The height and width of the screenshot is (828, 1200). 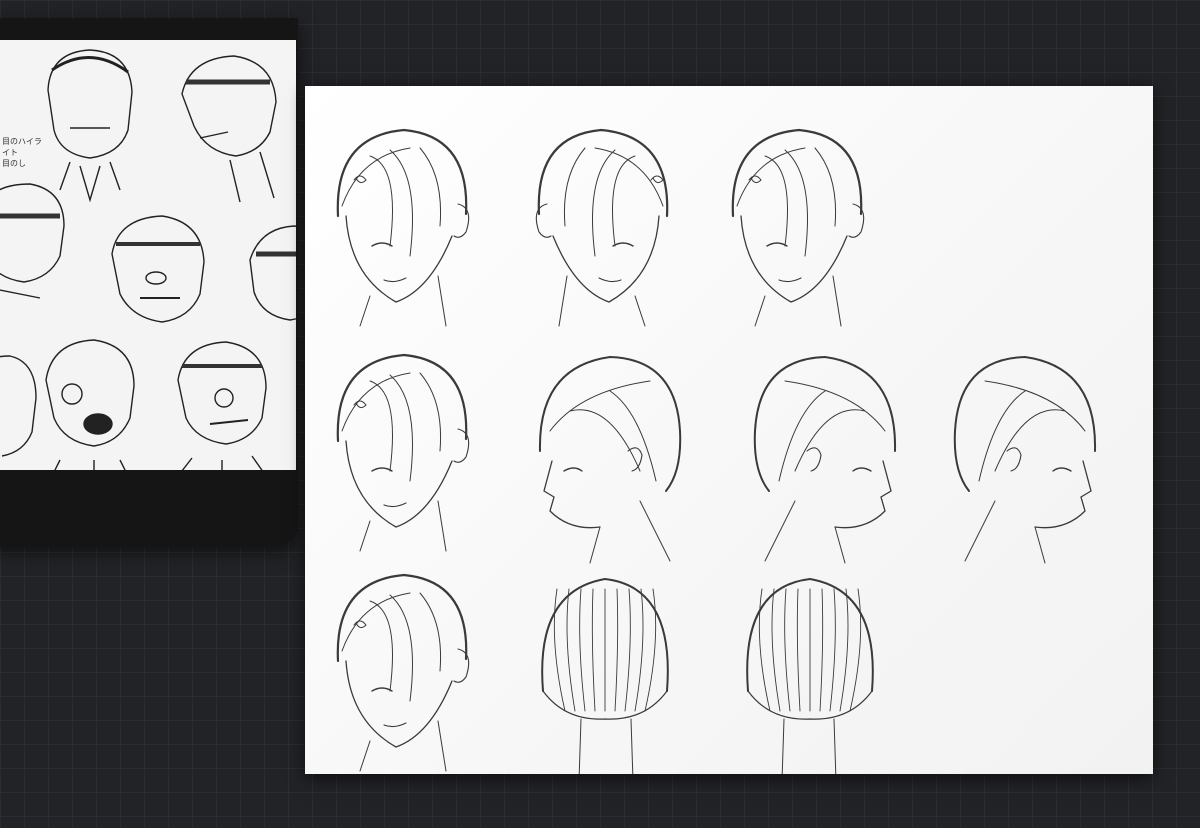 What do you see at coordinates (403, 452) in the screenshot?
I see `head-sketch-front-grin` at bounding box center [403, 452].